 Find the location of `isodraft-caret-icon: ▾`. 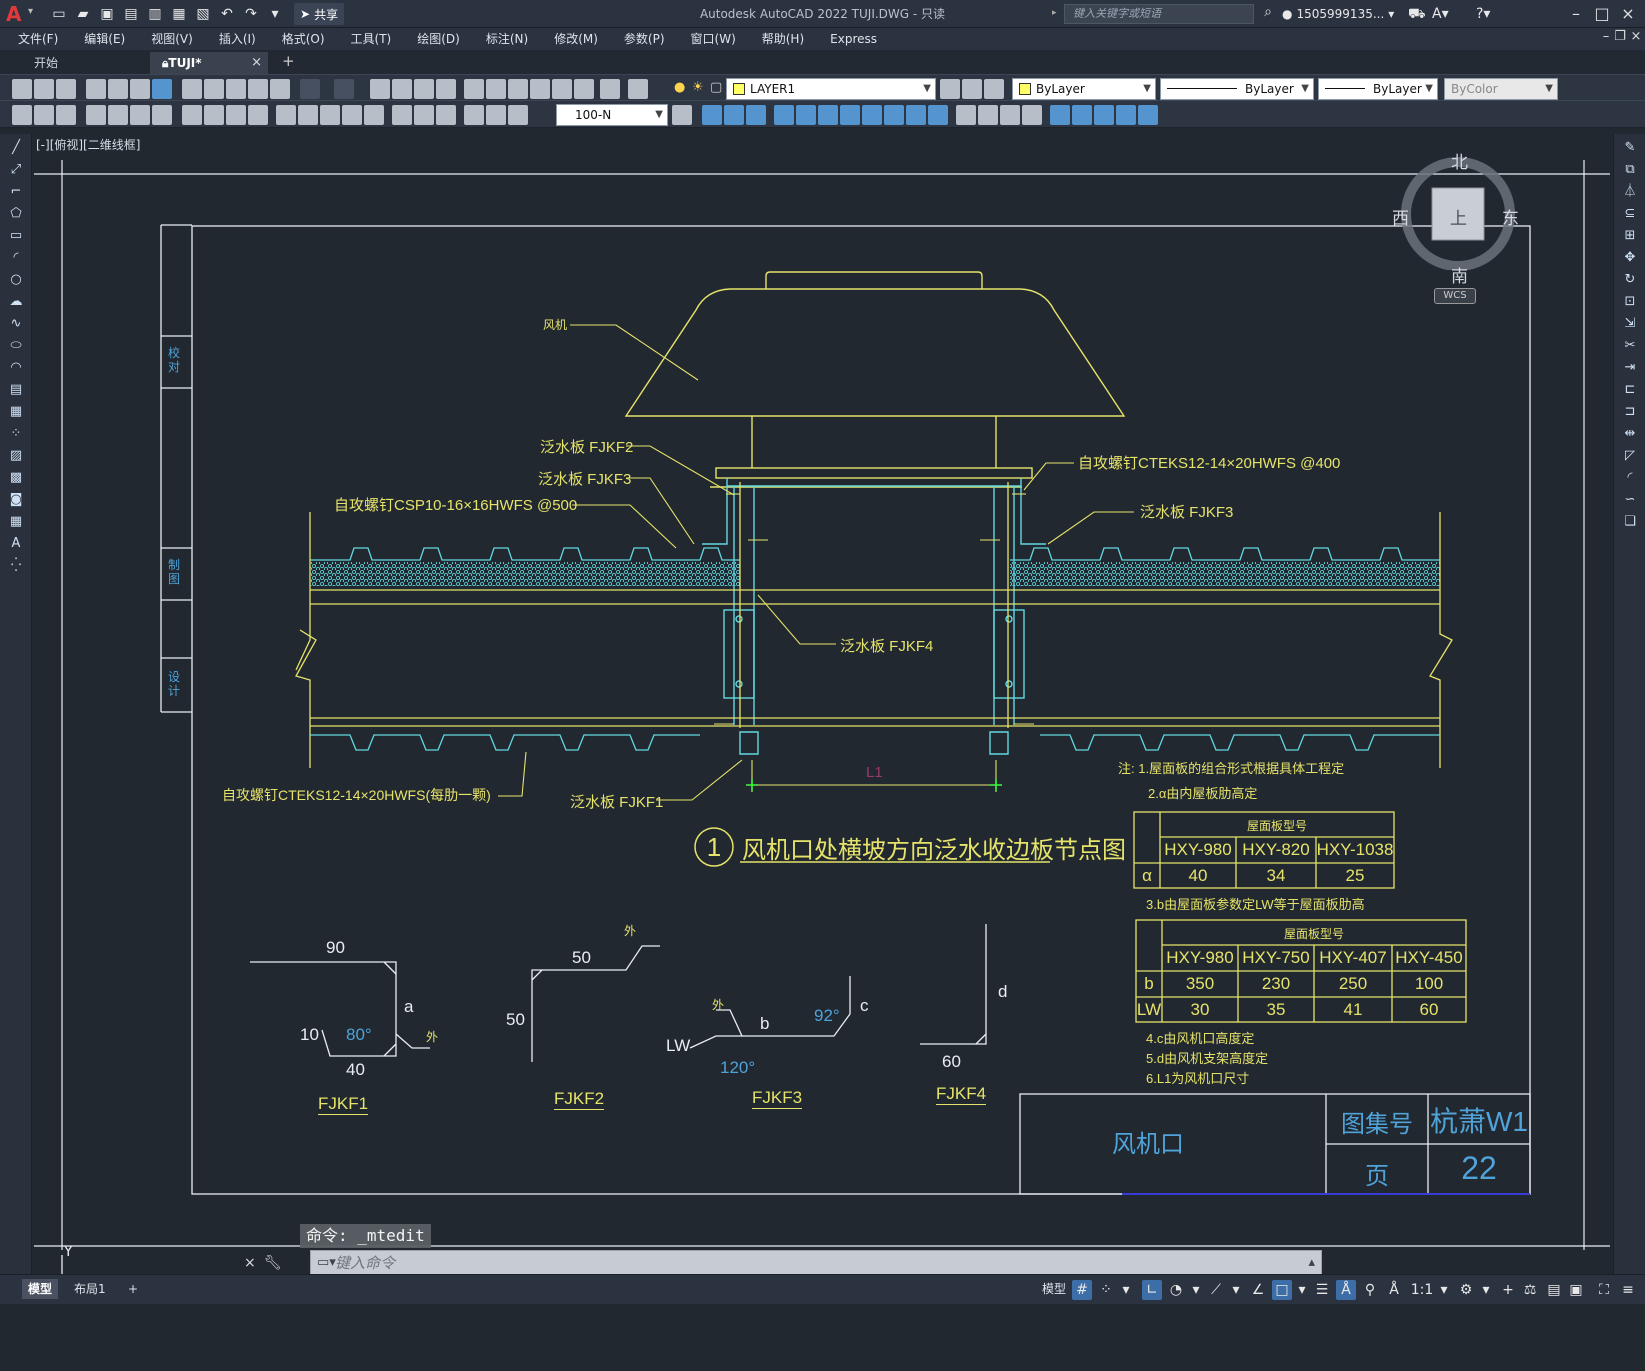

isodraft-caret-icon: ▾ is located at coordinates (1236, 1290).